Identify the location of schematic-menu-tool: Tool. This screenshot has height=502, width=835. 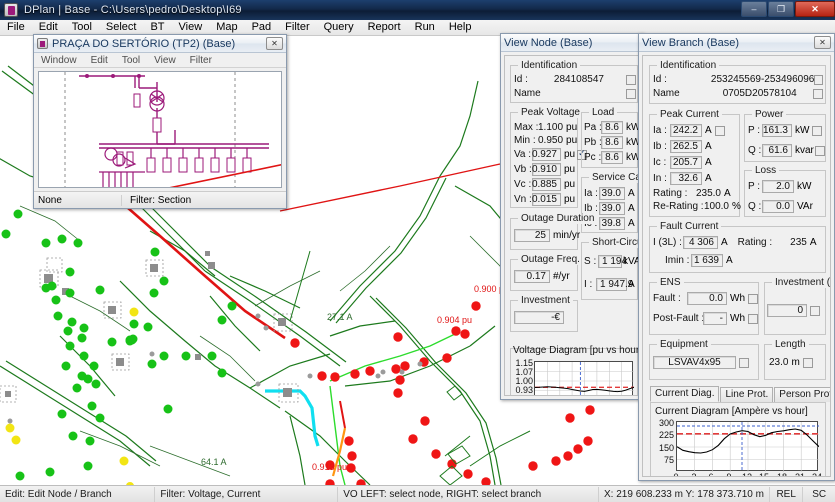
(131, 60).